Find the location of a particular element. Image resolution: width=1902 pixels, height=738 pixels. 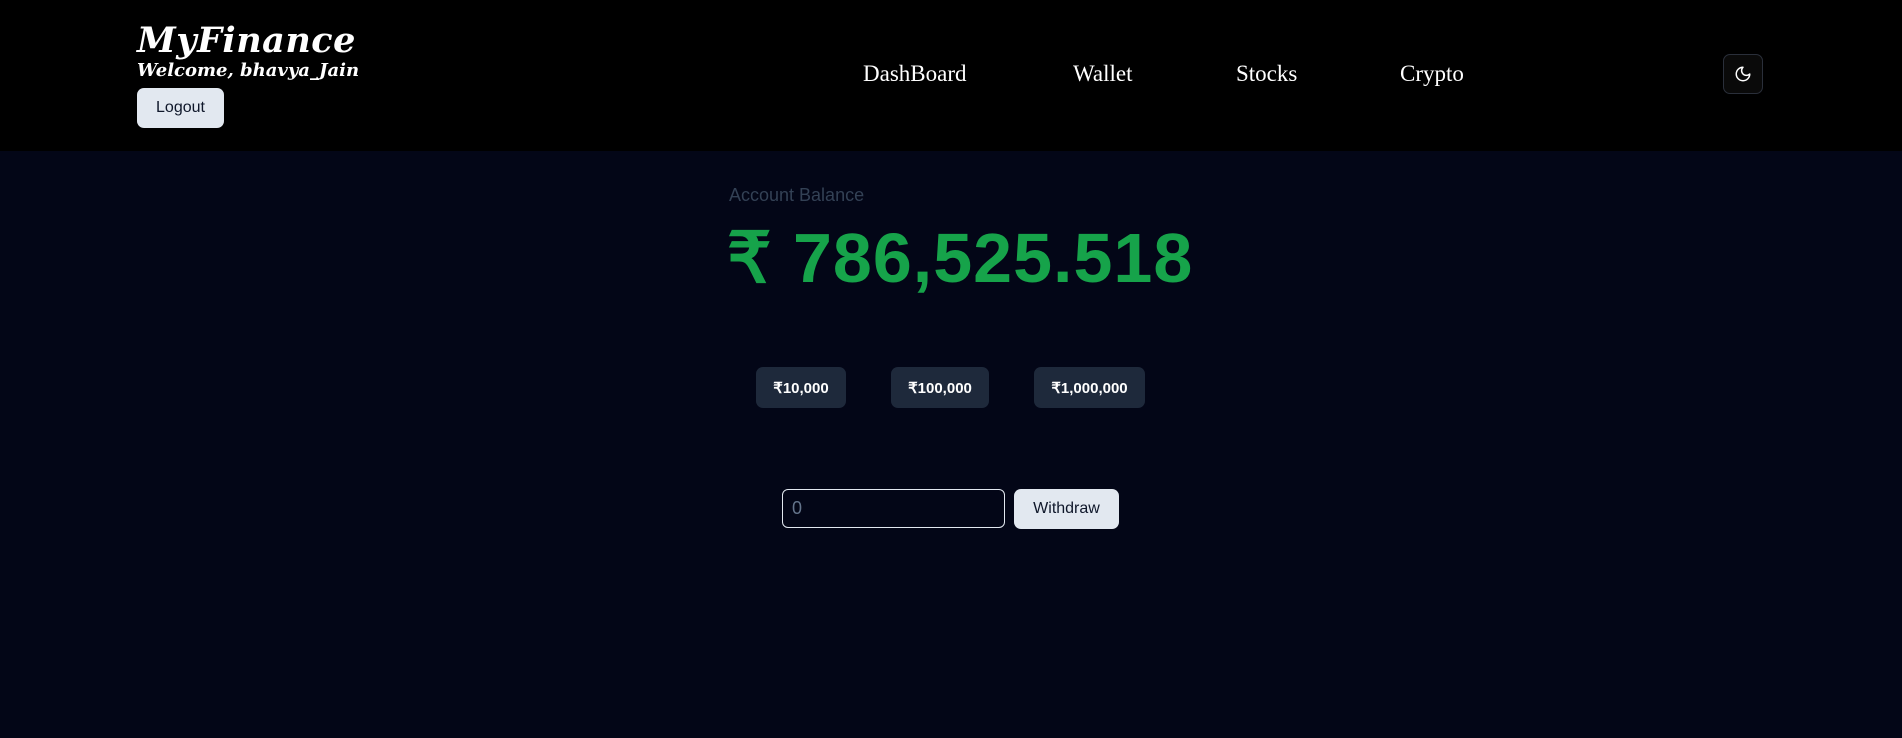

moon-icon is located at coordinates (1743, 74).